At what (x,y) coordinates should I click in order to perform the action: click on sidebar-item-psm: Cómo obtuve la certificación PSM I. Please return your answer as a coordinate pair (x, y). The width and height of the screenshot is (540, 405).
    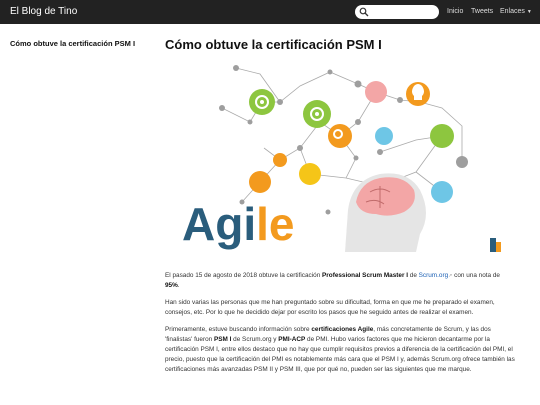
    Looking at the image, I should click on (72, 43).